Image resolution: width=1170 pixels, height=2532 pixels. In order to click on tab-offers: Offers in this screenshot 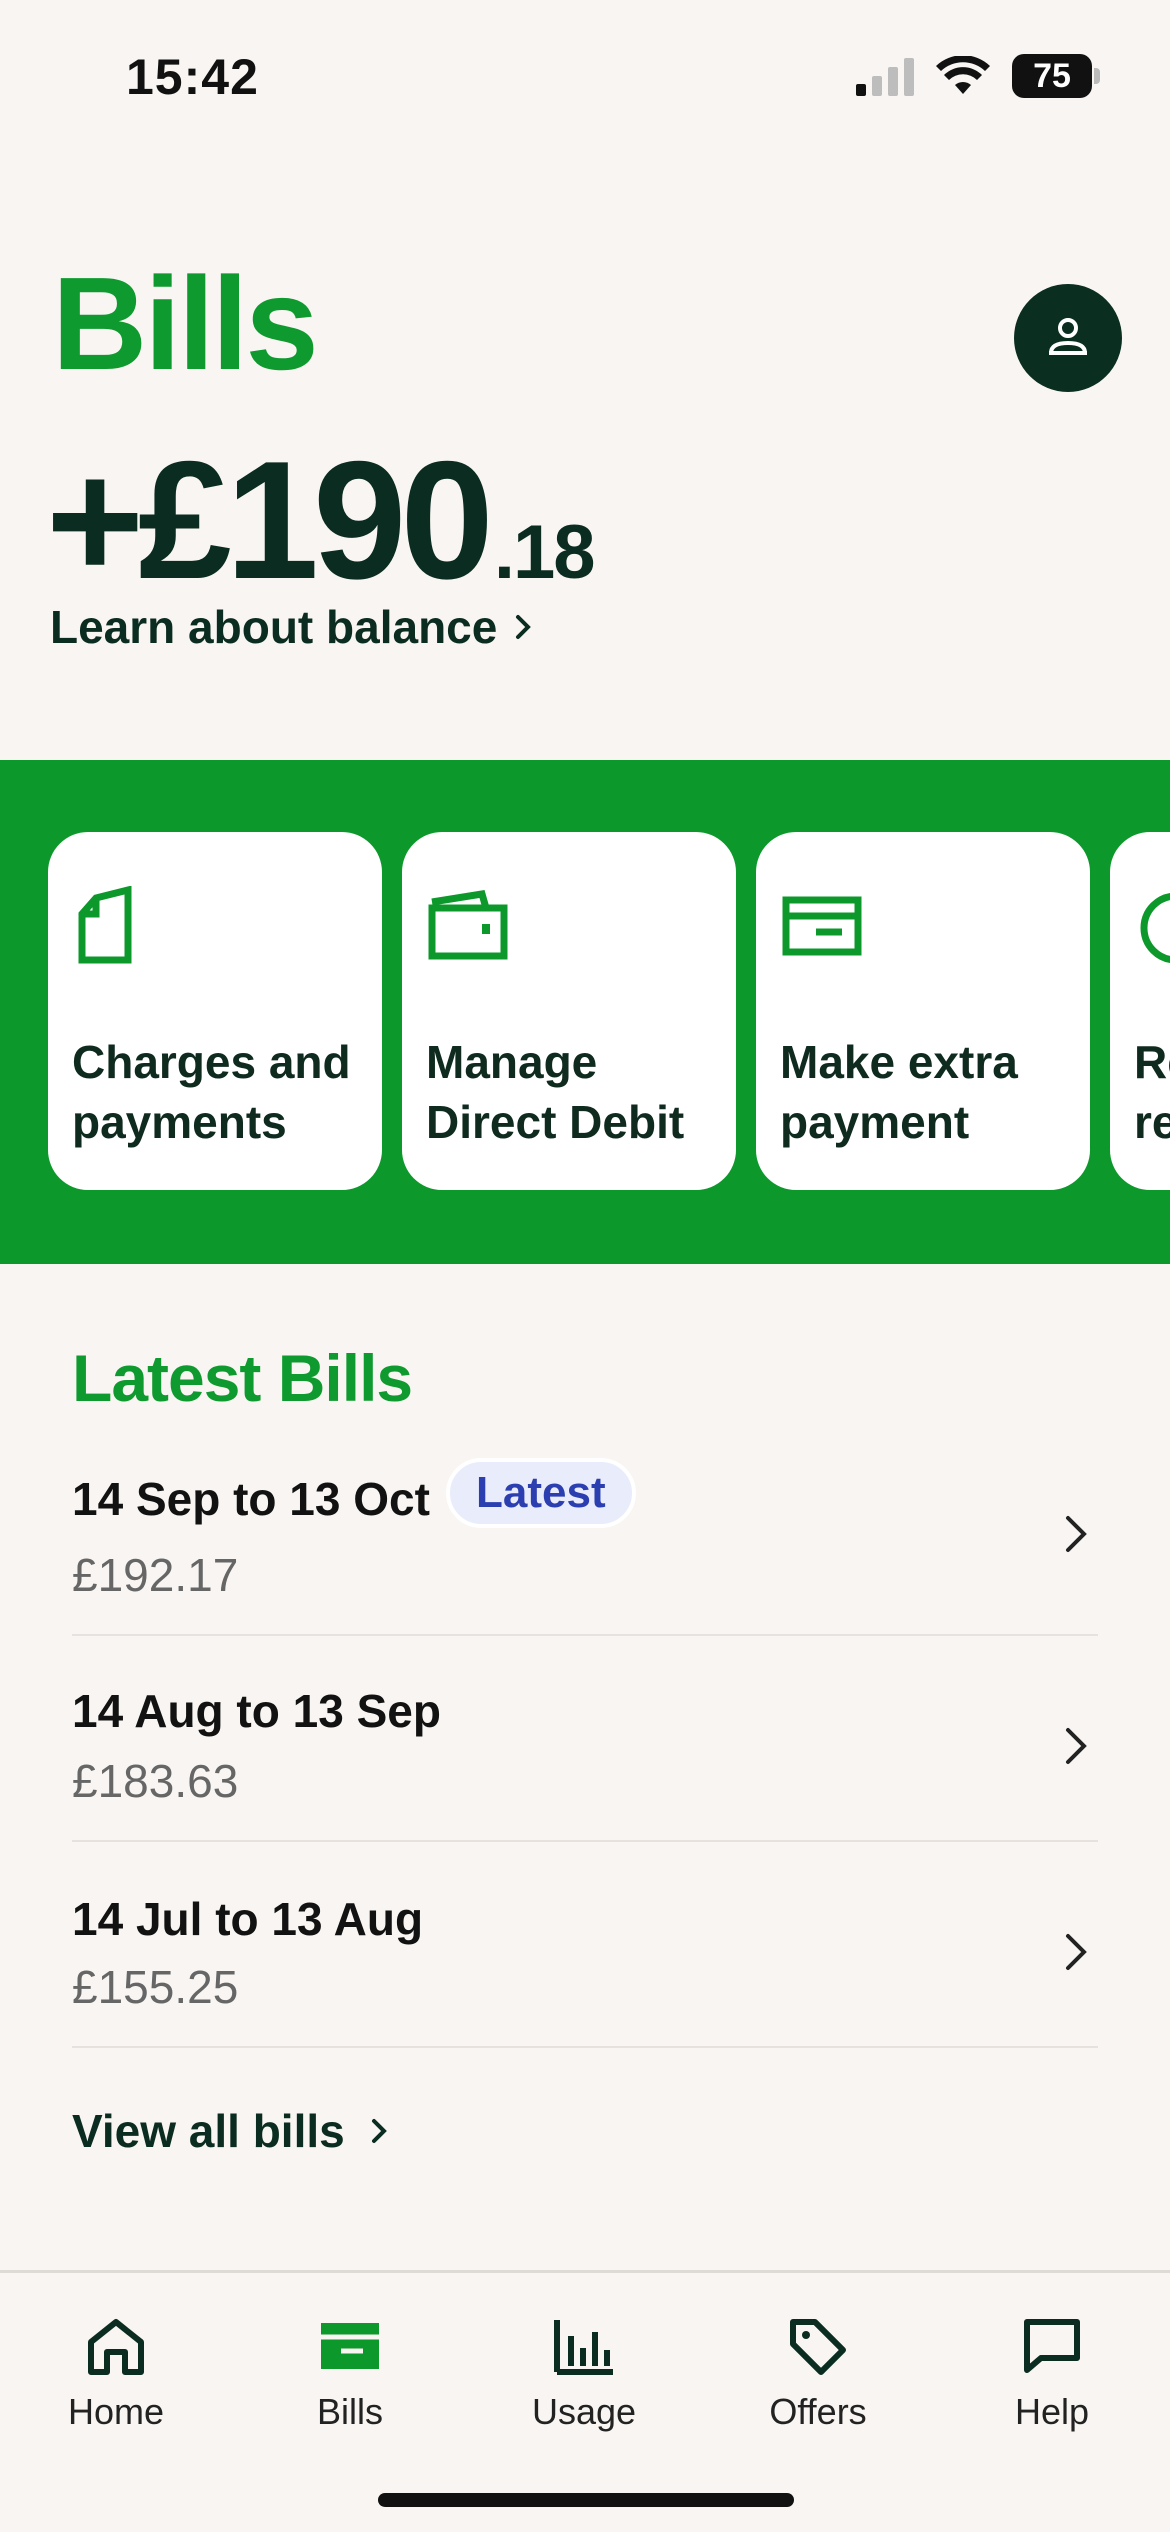, I will do `click(818, 2372)`.